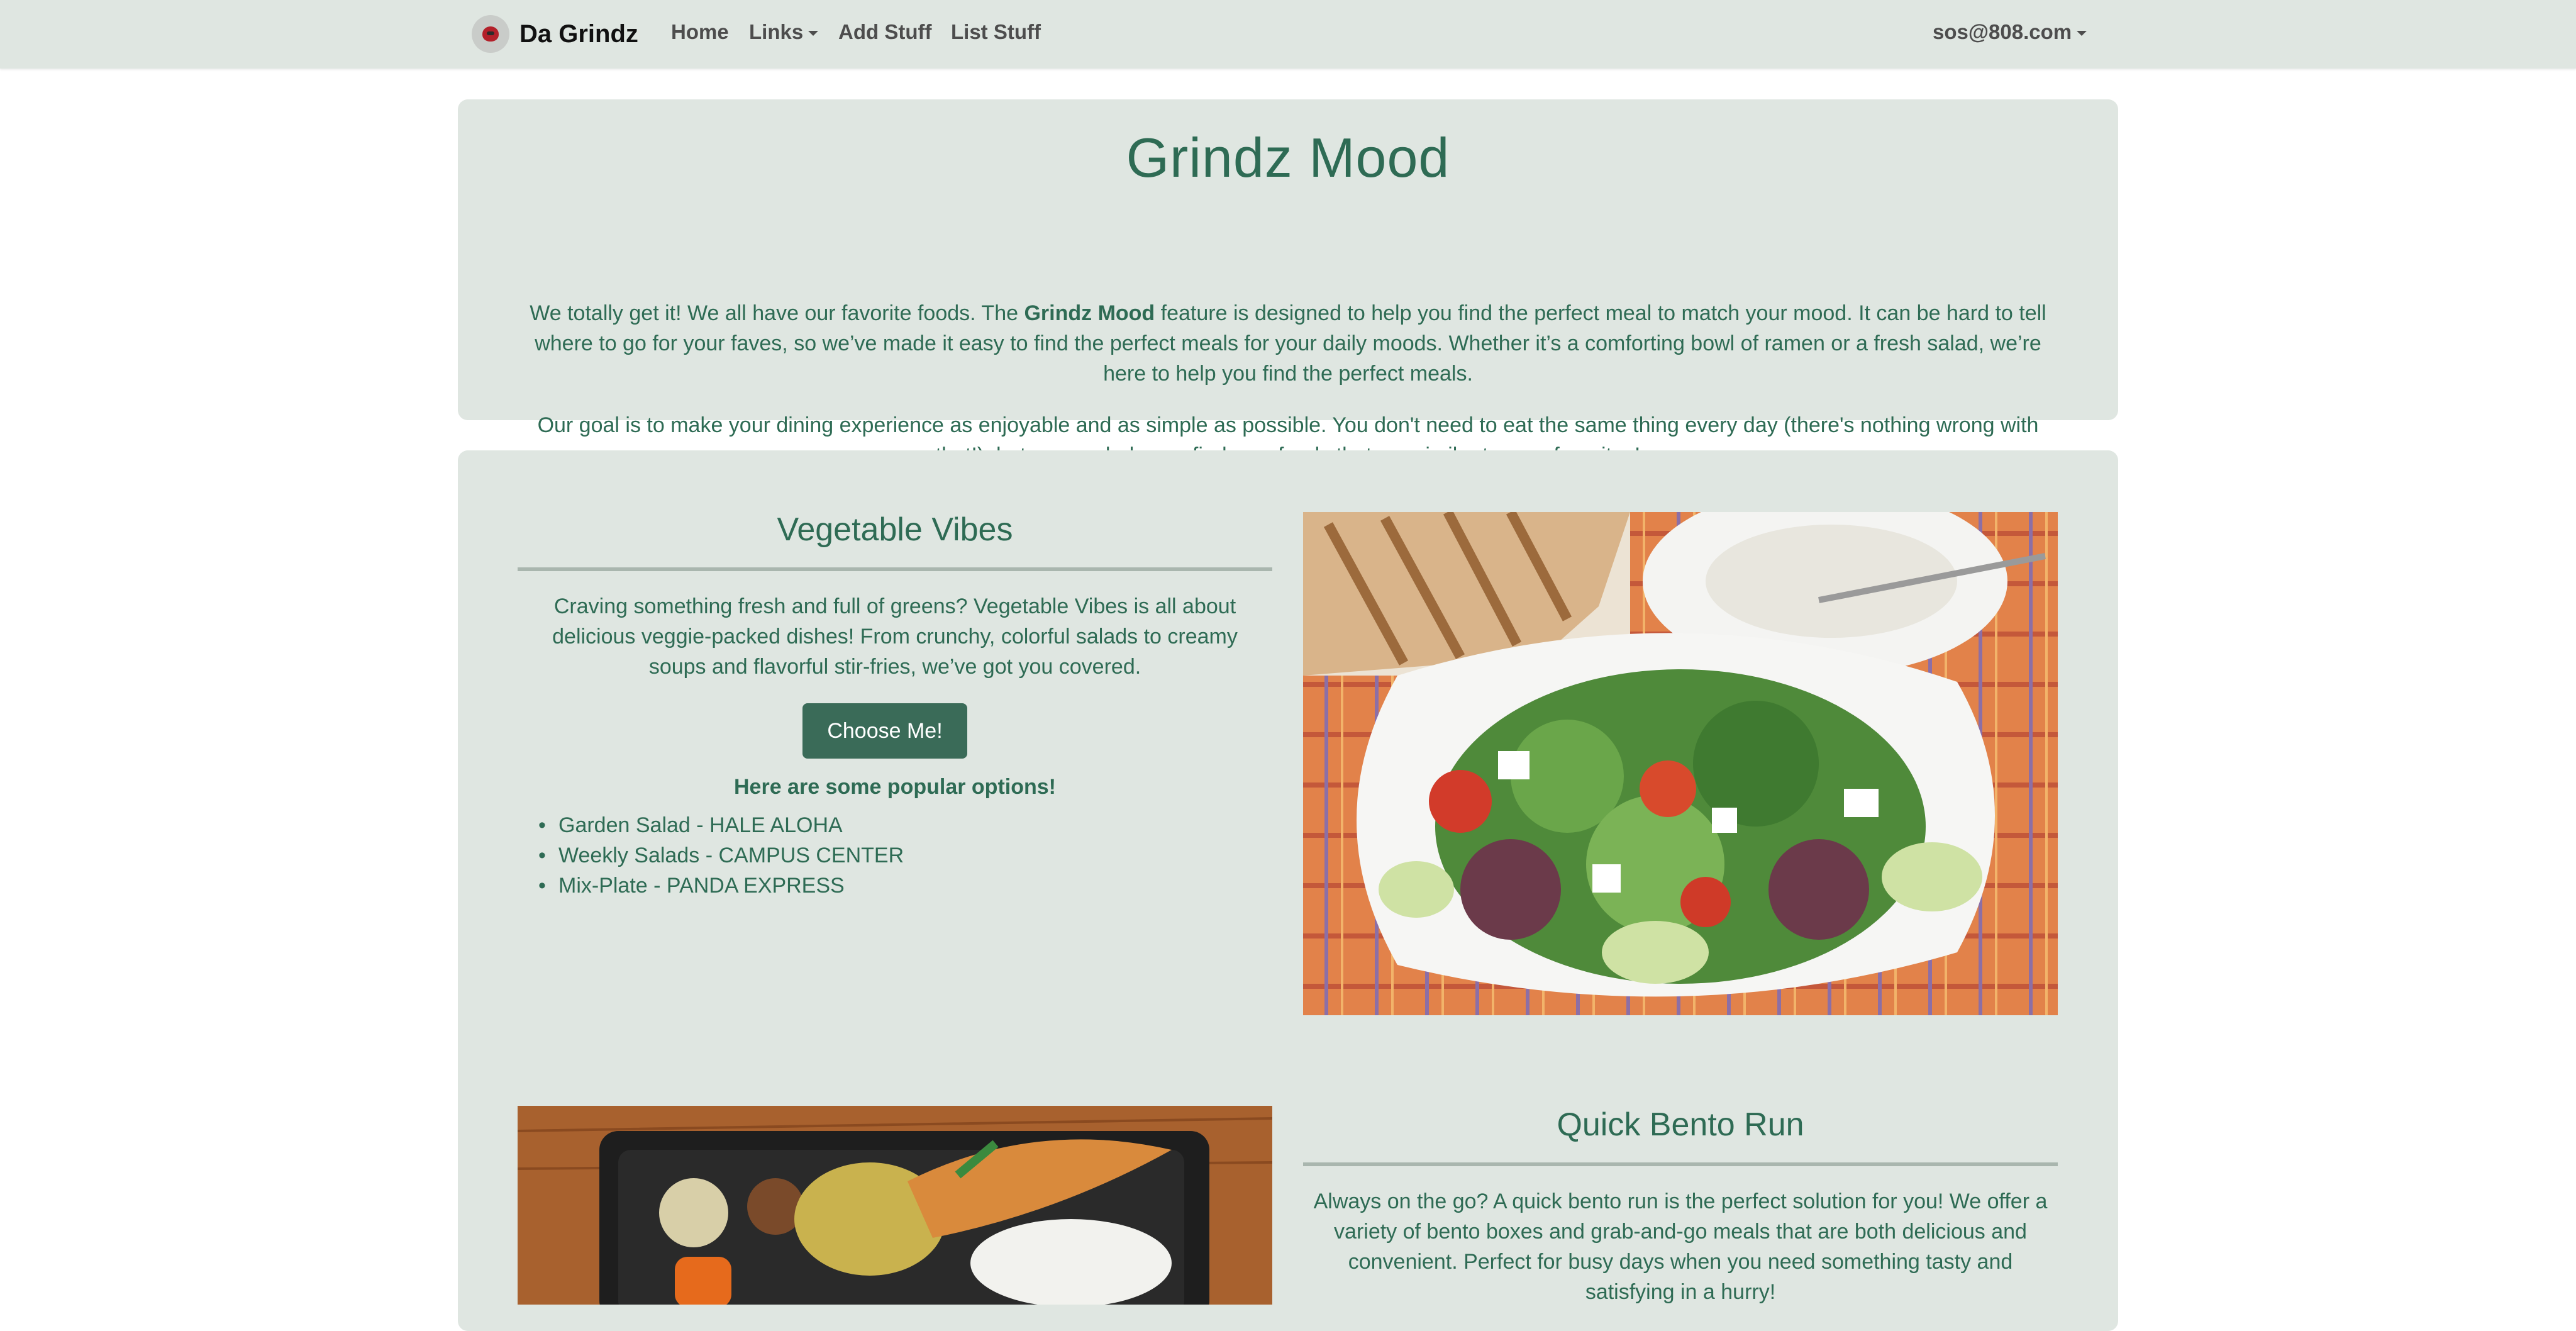 This screenshot has width=2576, height=1331. Describe the element at coordinates (1680, 1124) in the screenshot. I see `bento-title: Quick Bento Run` at that location.